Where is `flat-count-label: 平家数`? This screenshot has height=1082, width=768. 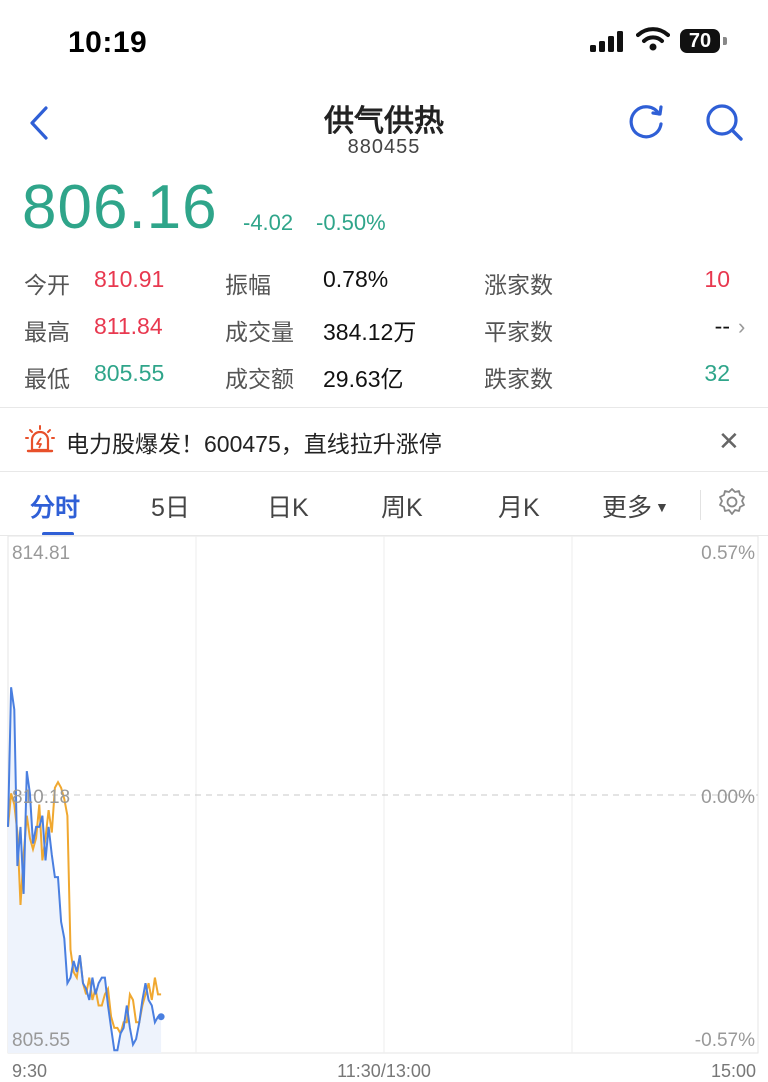
flat-count-label: 平家数 is located at coordinates (518, 332).